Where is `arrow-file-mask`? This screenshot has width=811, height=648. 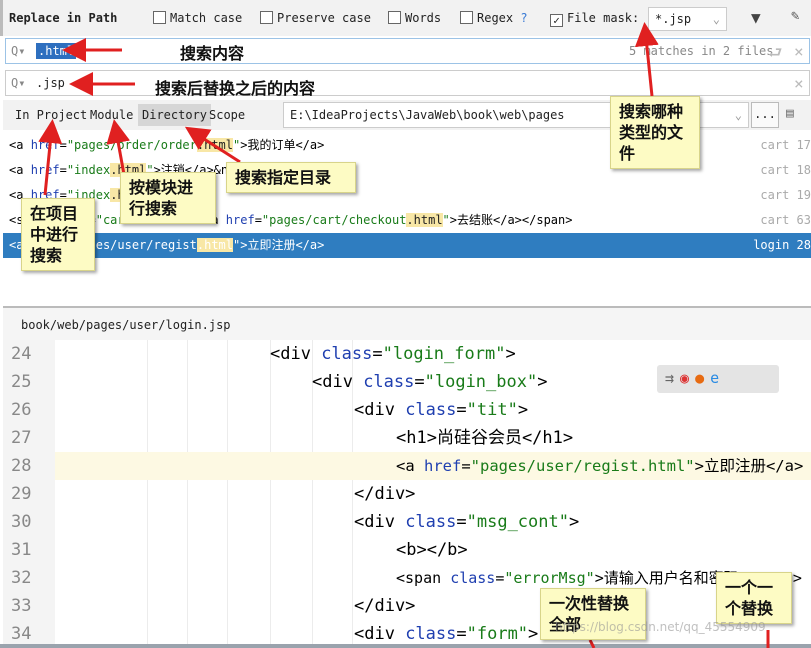
arrow-file-mask is located at coordinates (646, 59).